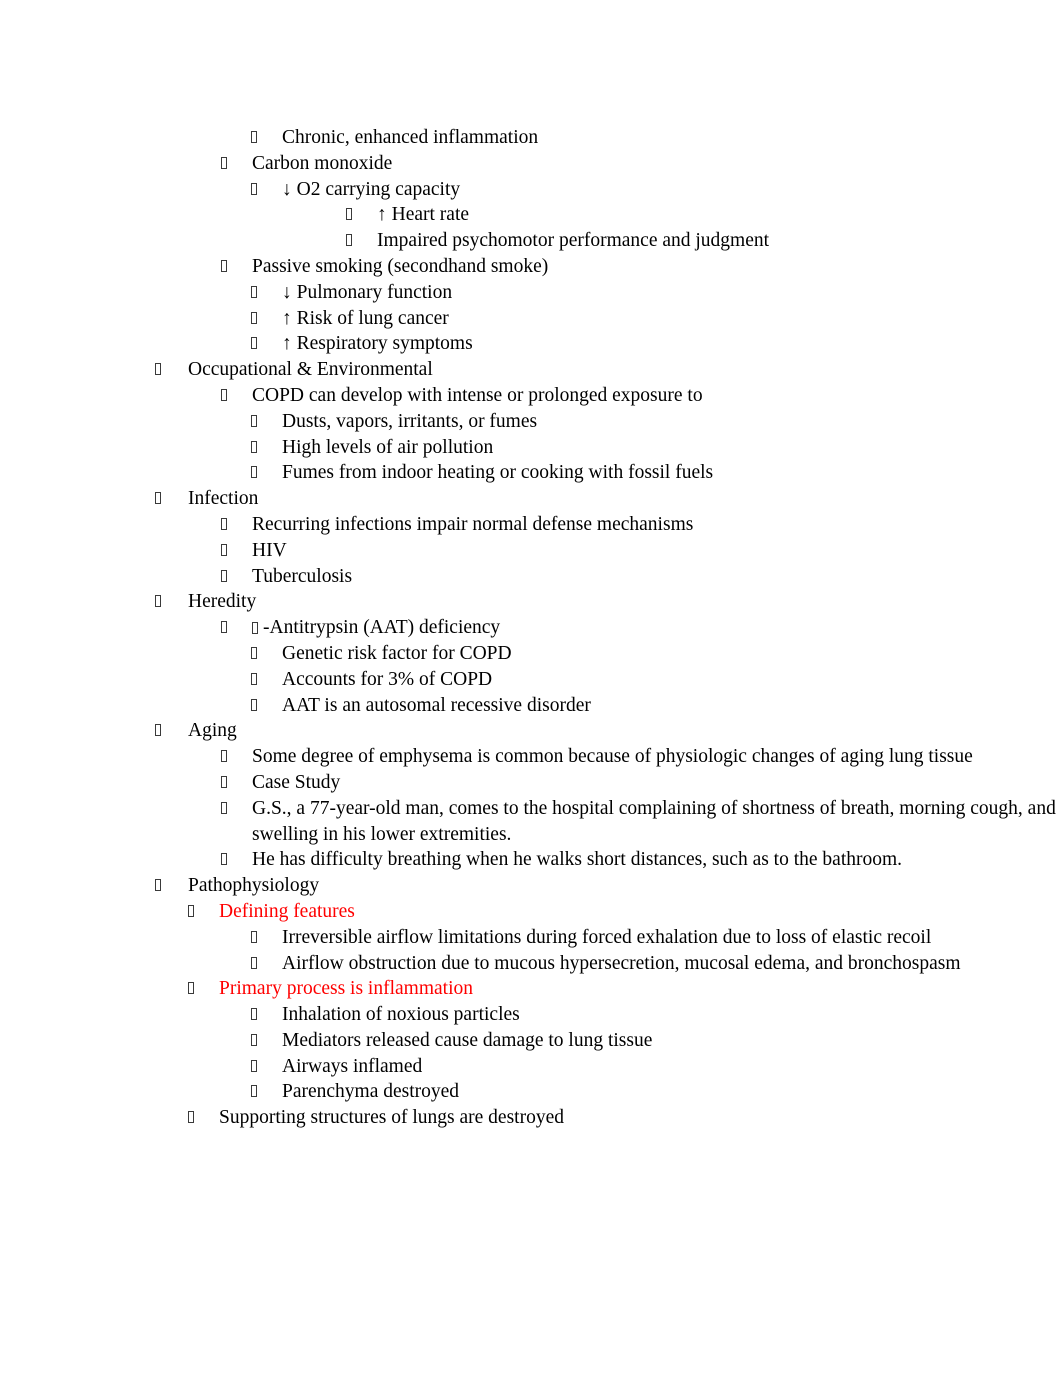 This screenshot has height=1376, width=1062. Describe the element at coordinates (423, 215) in the screenshot. I see `outline-item-text: ↑ Heart rate` at that location.